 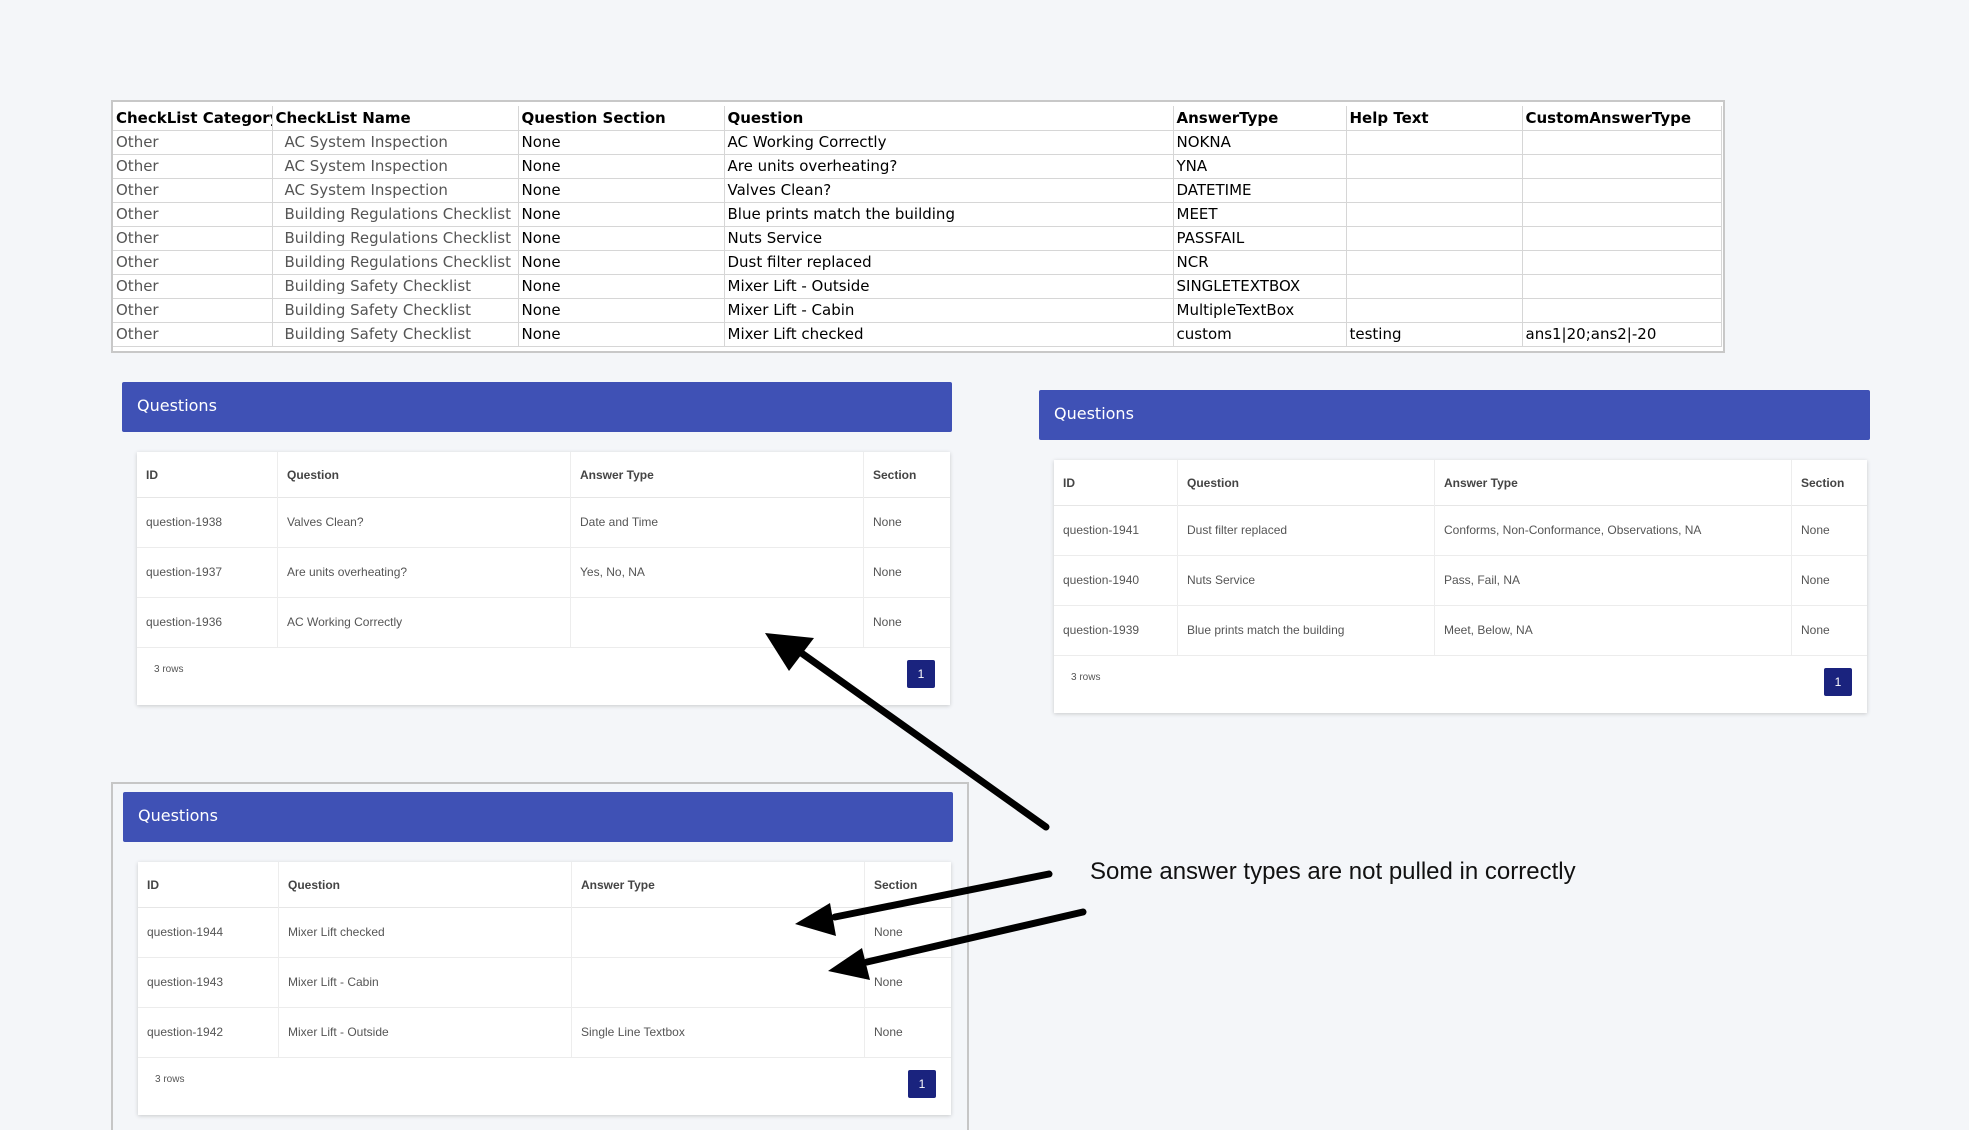 I want to click on arrow-to-panel1-icon, so click(x=907, y=732).